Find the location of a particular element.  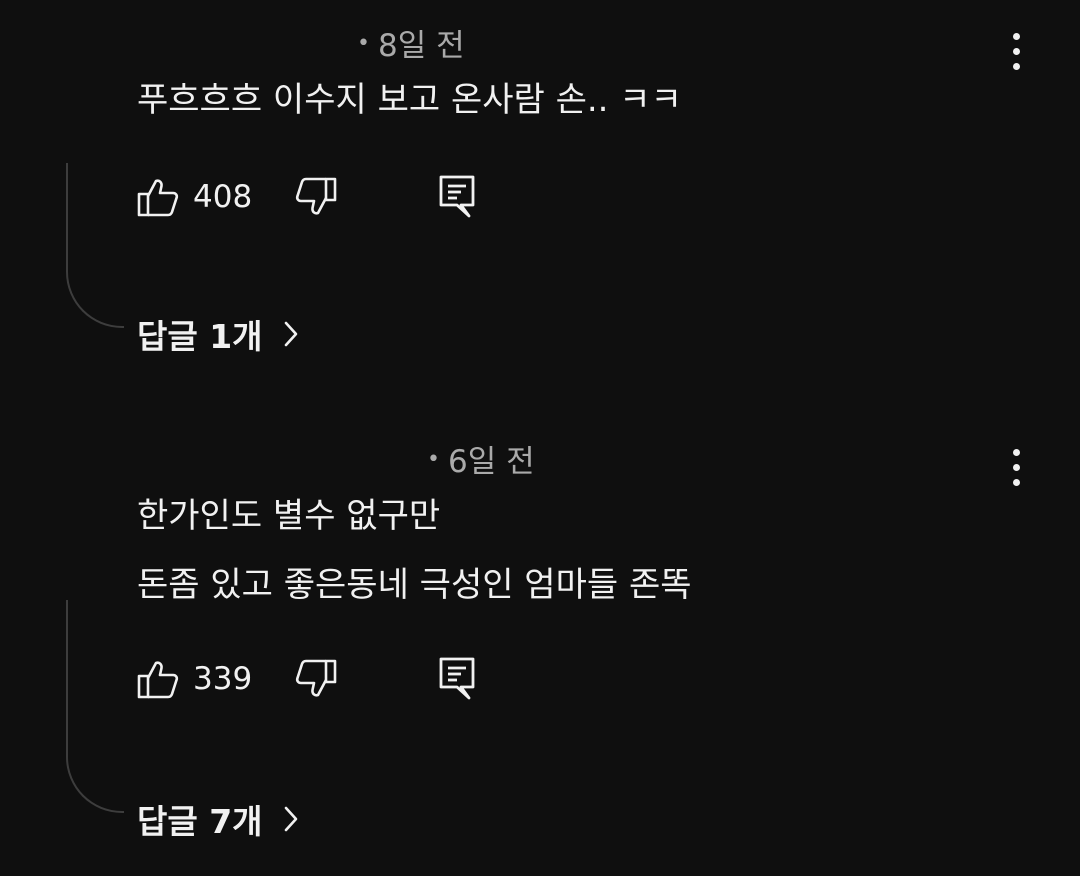

comment-actions: 339 is located at coordinates (306, 679).